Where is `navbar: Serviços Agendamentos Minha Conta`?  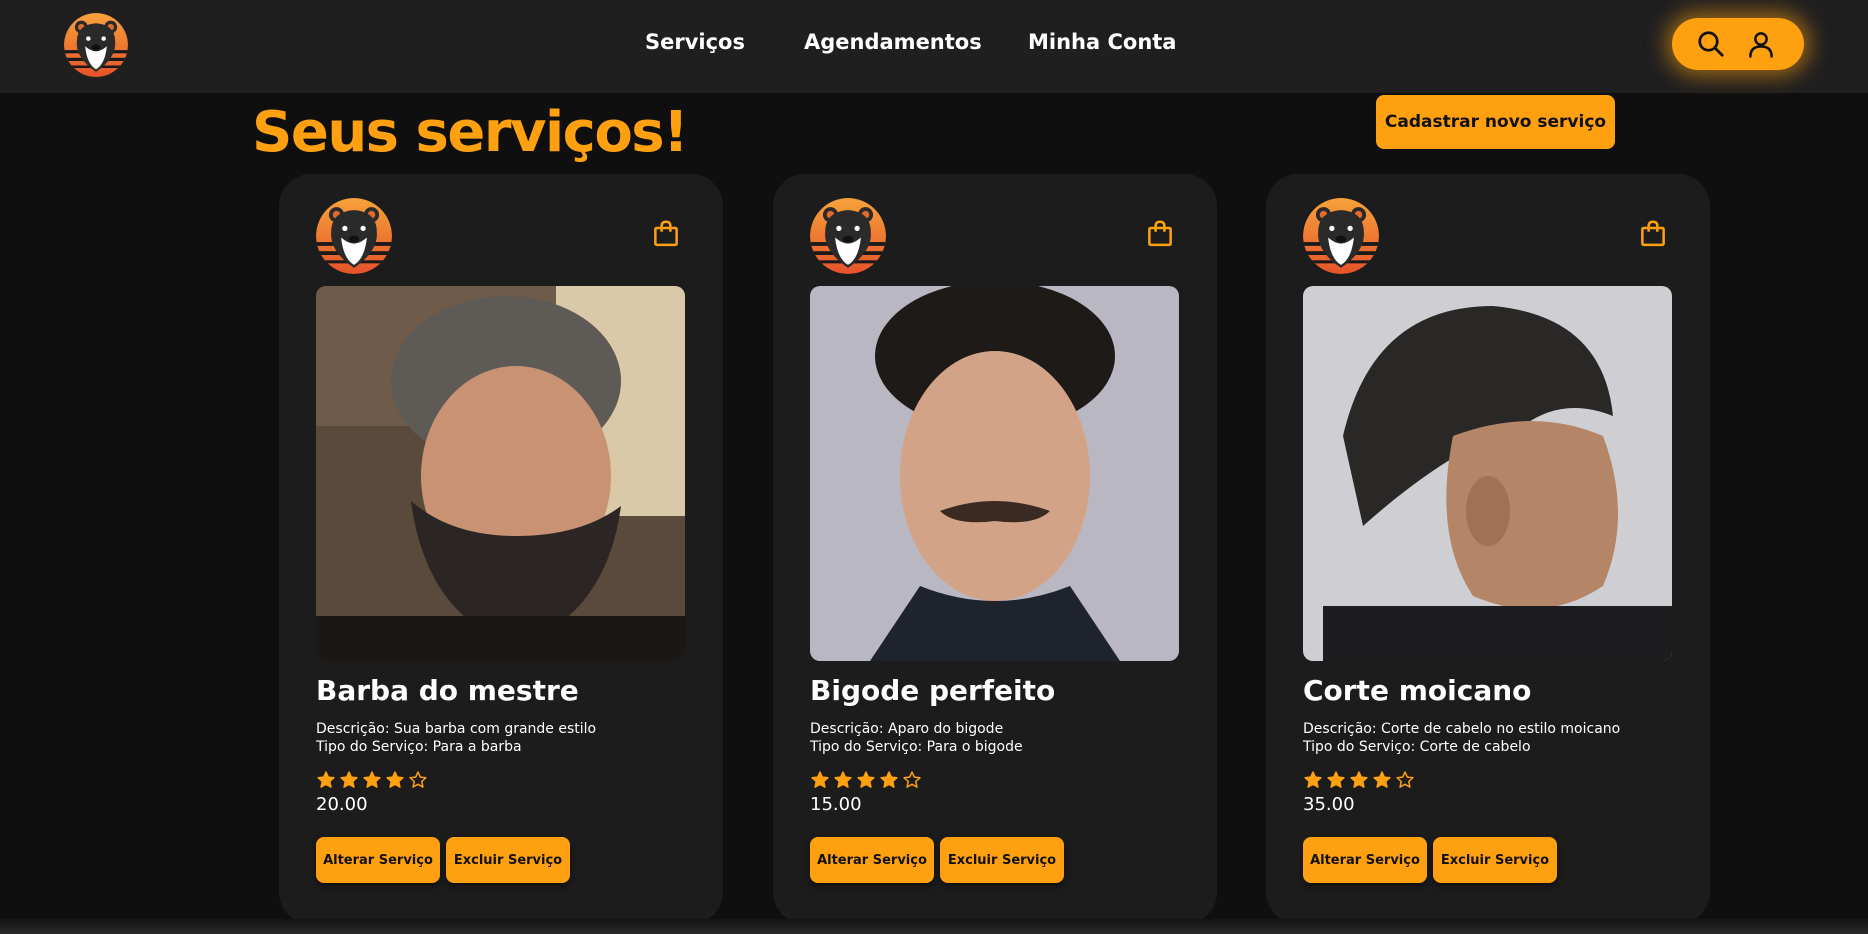 navbar: Serviços Agendamentos Minha Conta is located at coordinates (934, 46).